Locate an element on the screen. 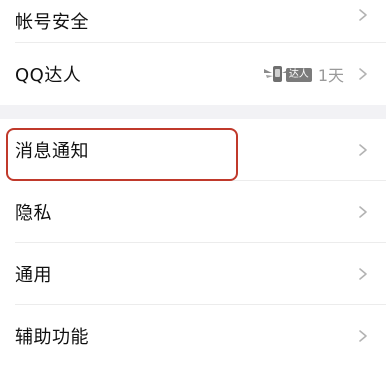 The height and width of the screenshot is (366, 386). wings-icon: 达人 is located at coordinates (287, 74).